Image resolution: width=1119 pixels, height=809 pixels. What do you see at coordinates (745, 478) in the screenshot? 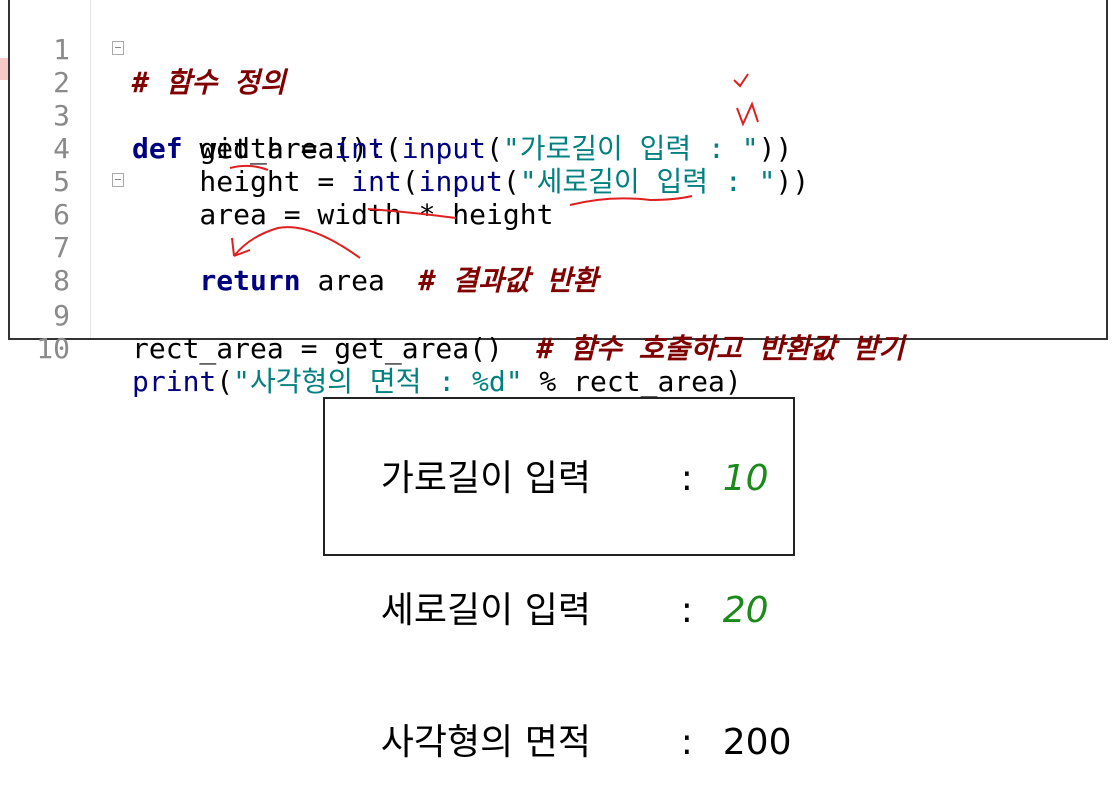
I see `output-input-value: 10` at bounding box center [745, 478].